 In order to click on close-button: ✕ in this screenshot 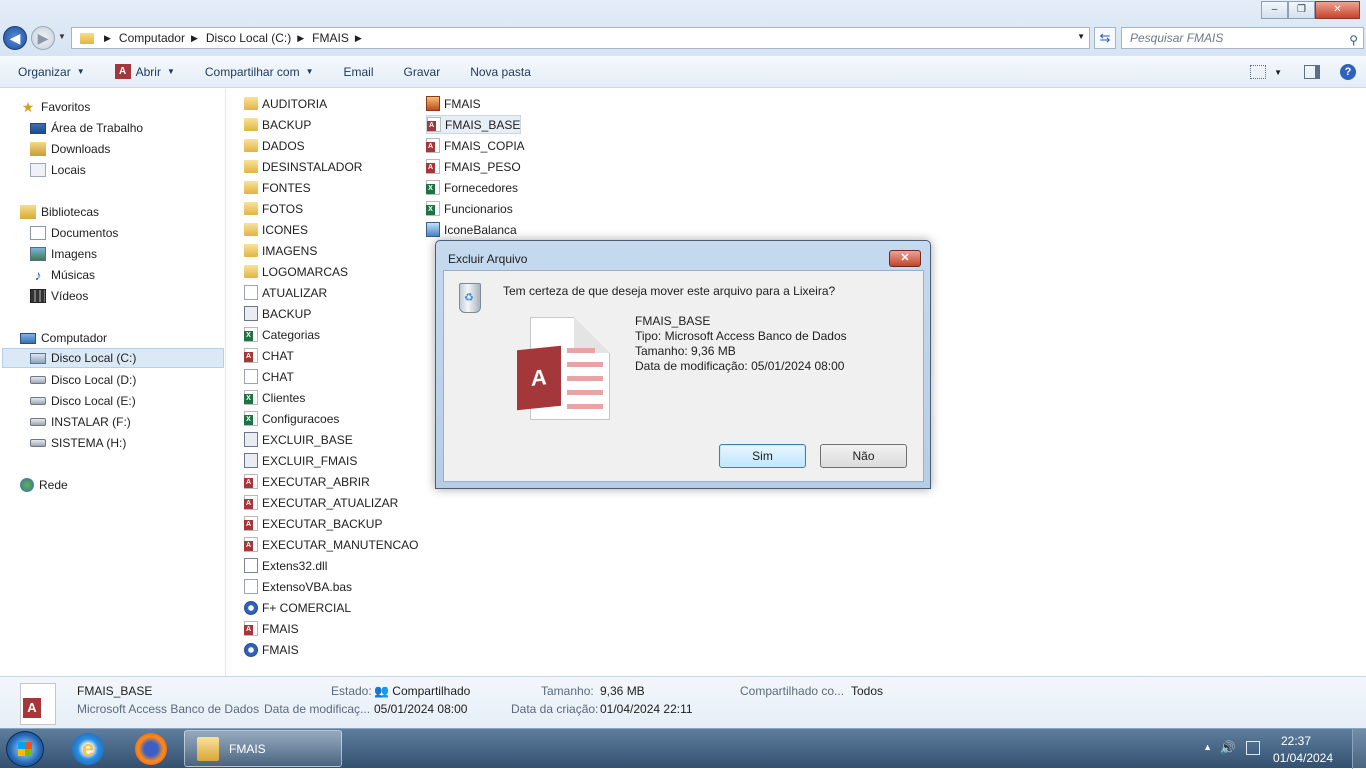, I will do `click(1337, 10)`.